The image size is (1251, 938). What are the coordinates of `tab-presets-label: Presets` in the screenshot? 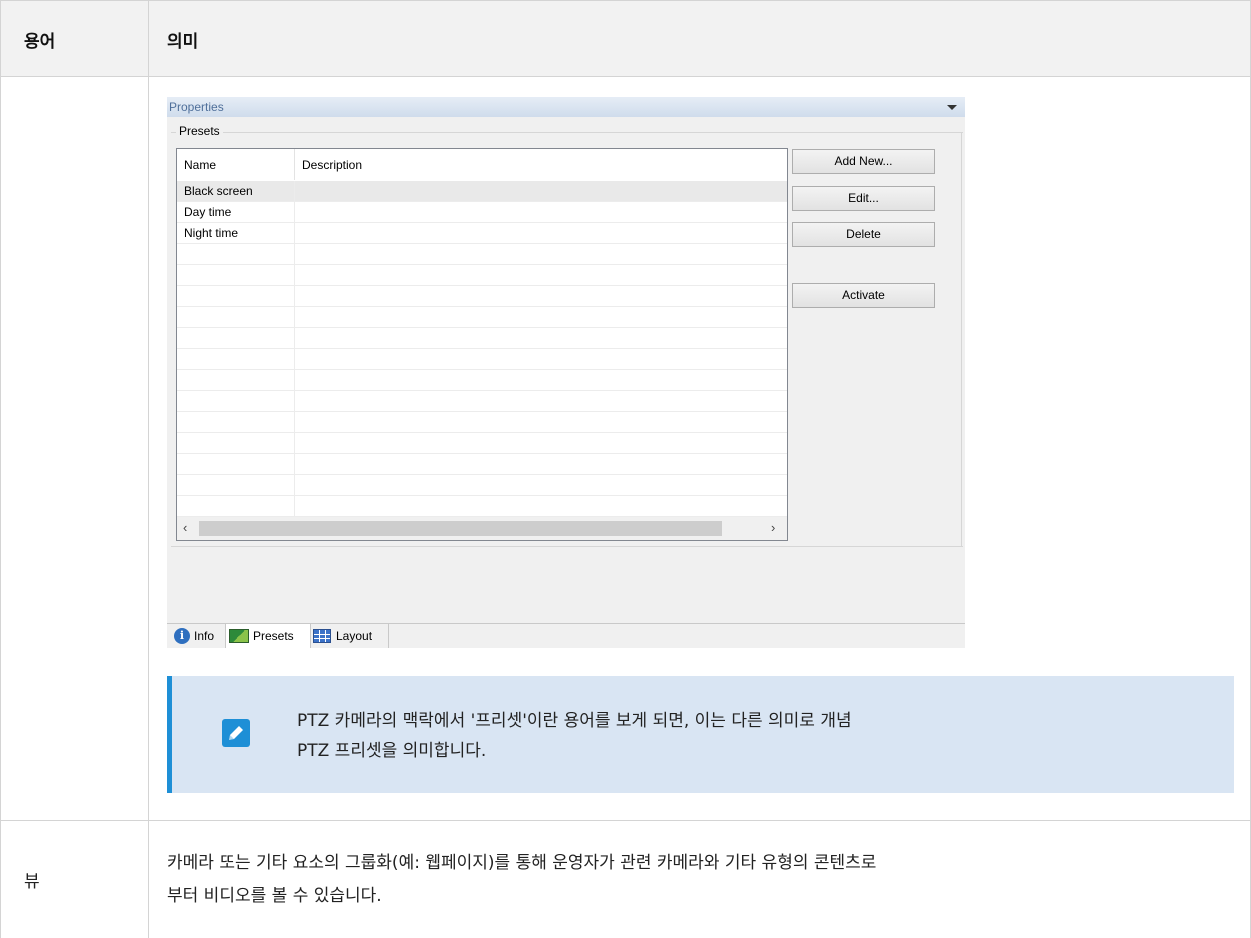 It's located at (273, 636).